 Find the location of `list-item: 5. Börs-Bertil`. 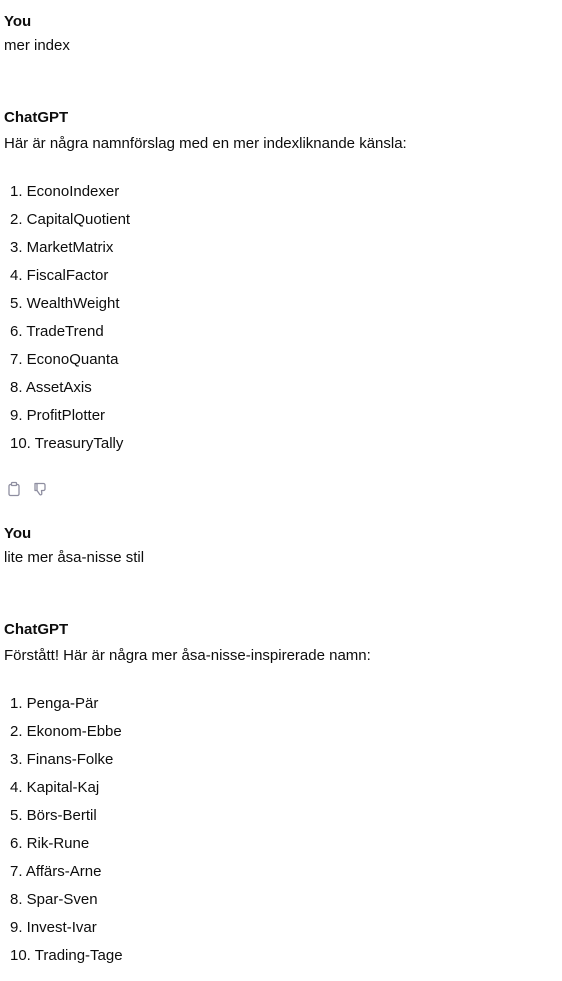

list-item: 5. Börs-Bertil is located at coordinates (53, 815).